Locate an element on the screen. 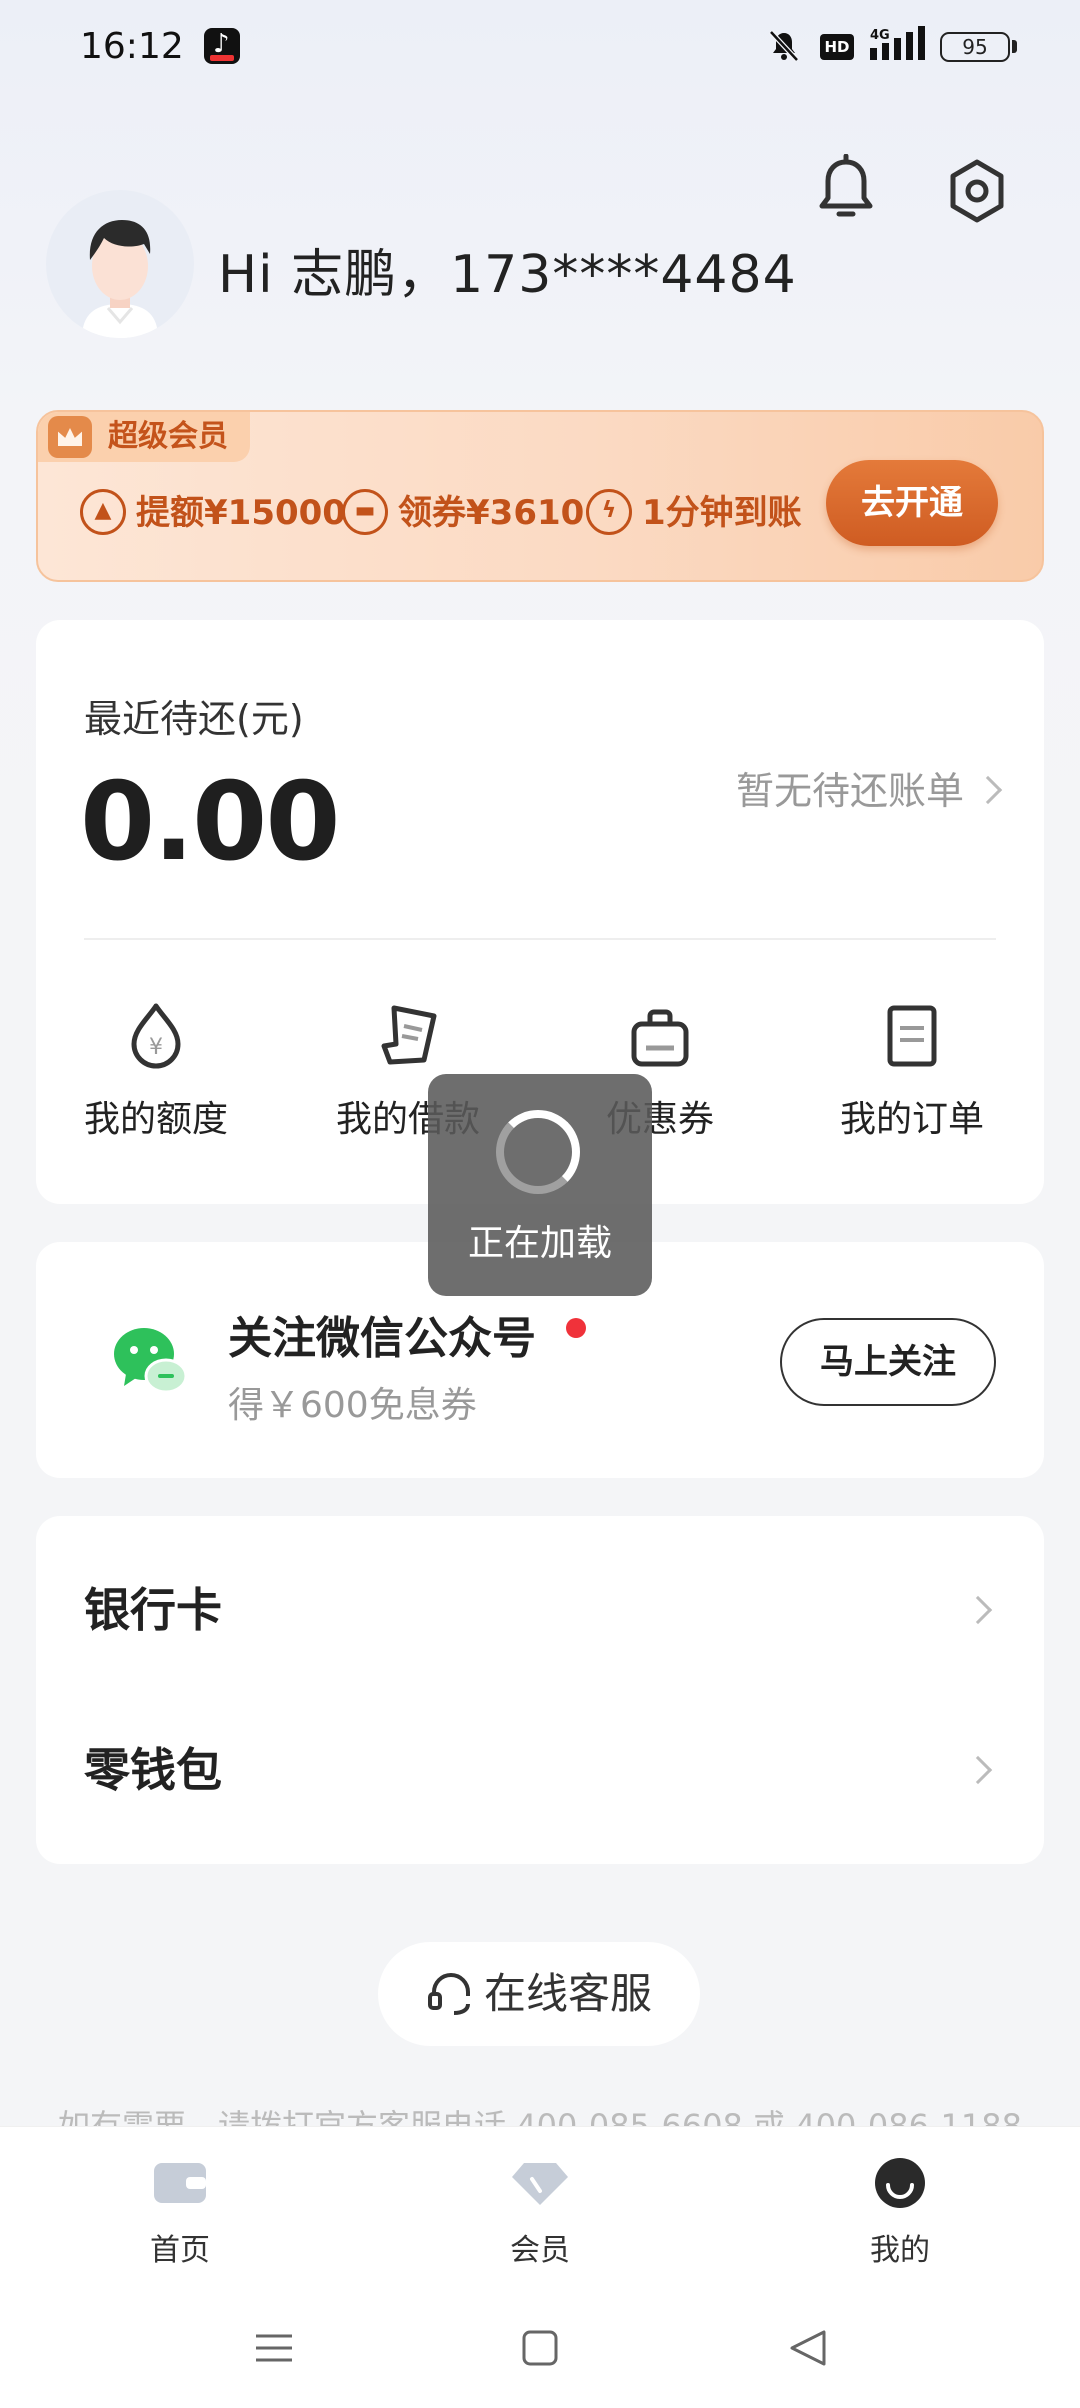 This screenshot has width=1080, height=2408. wechat-subtitle: 得￥600免息券 is located at coordinates (352, 1405).